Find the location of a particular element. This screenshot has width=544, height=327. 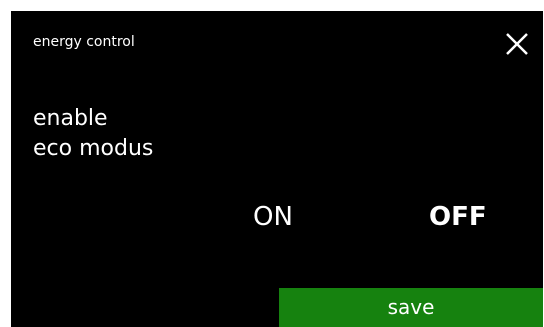

close-icon is located at coordinates (517, 44).